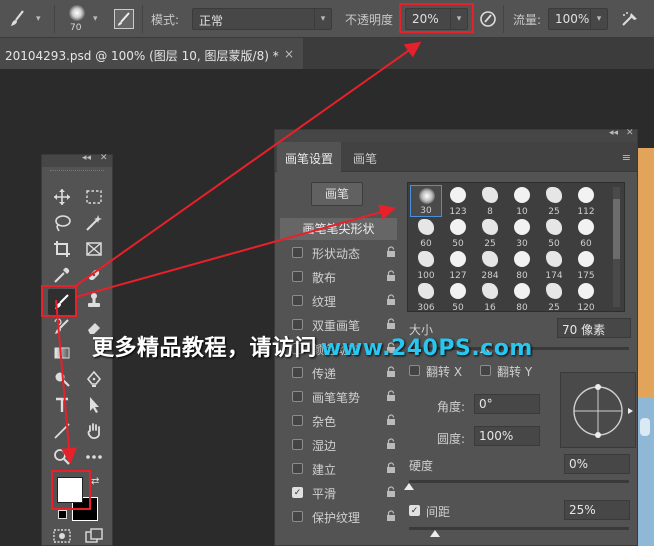 The height and width of the screenshot is (546, 654). What do you see at coordinates (594, 328) in the screenshot?
I see `size-input: 70 像素` at bounding box center [594, 328].